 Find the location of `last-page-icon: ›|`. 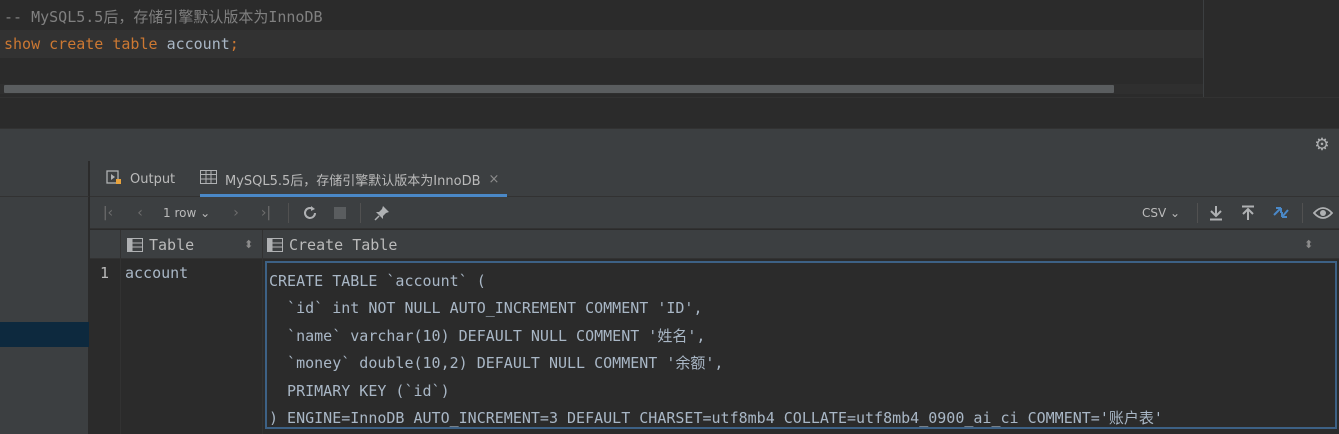

last-page-icon: ›| is located at coordinates (266, 213).